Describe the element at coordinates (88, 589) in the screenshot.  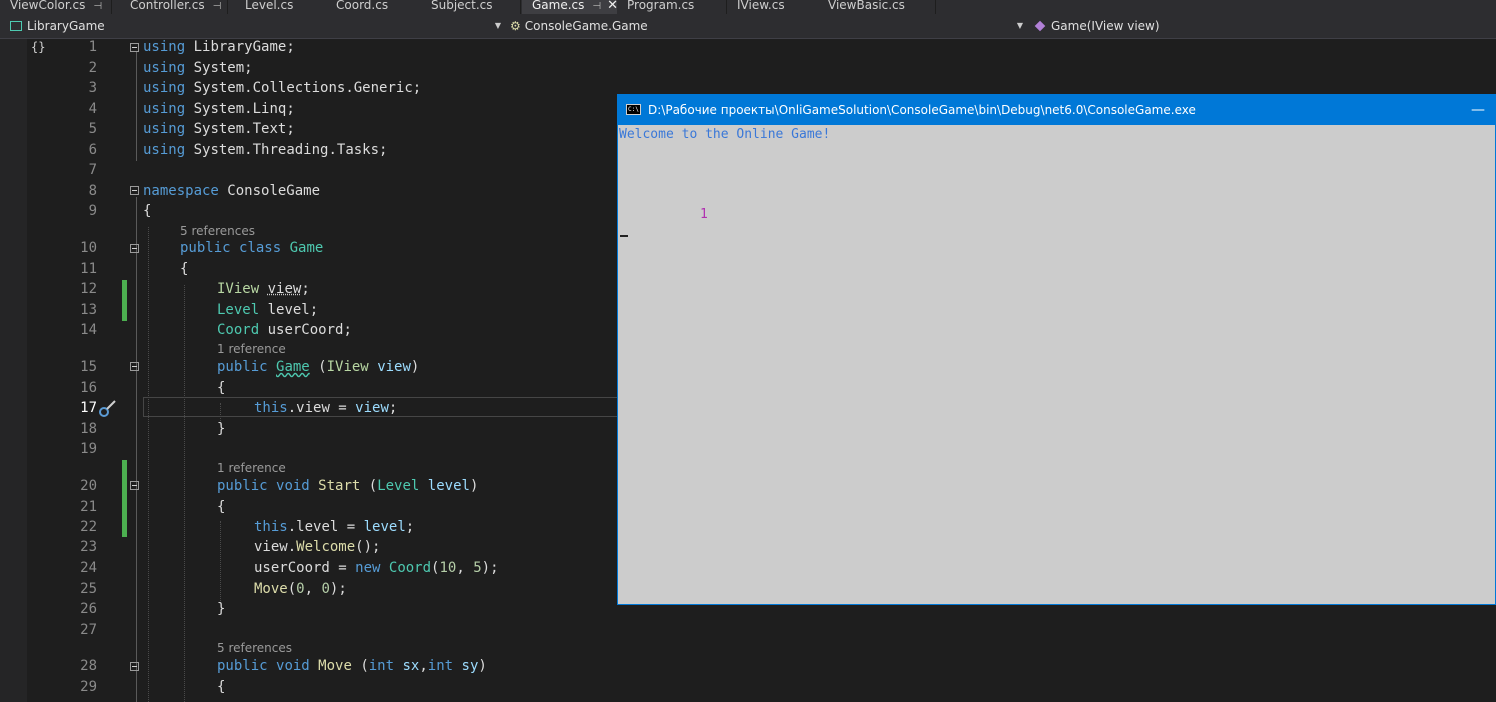
I see `line-number: 25` at that location.